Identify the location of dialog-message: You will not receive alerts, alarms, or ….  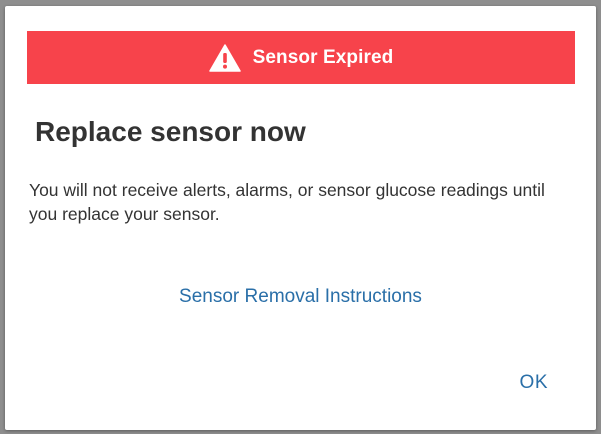
(287, 202).